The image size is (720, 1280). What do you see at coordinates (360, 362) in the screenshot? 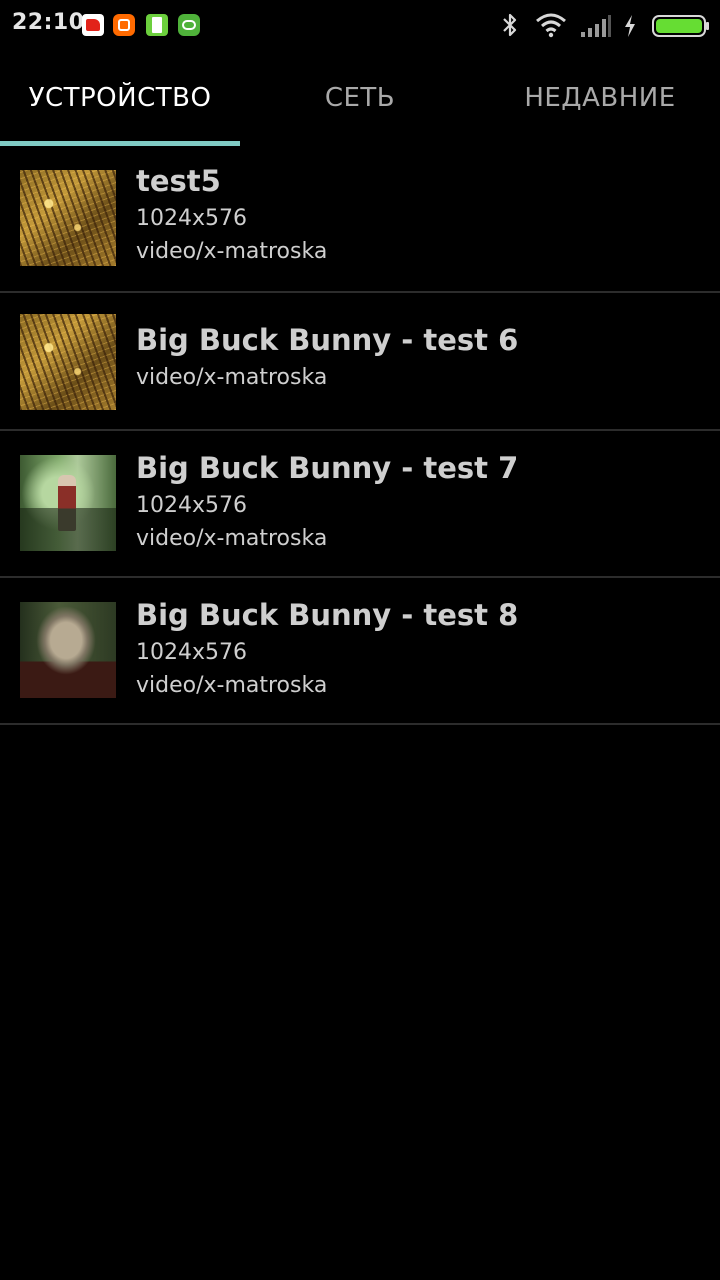
I see `list-item: Big Buck Bunny - test 6 video/x-matroska` at bounding box center [360, 362].